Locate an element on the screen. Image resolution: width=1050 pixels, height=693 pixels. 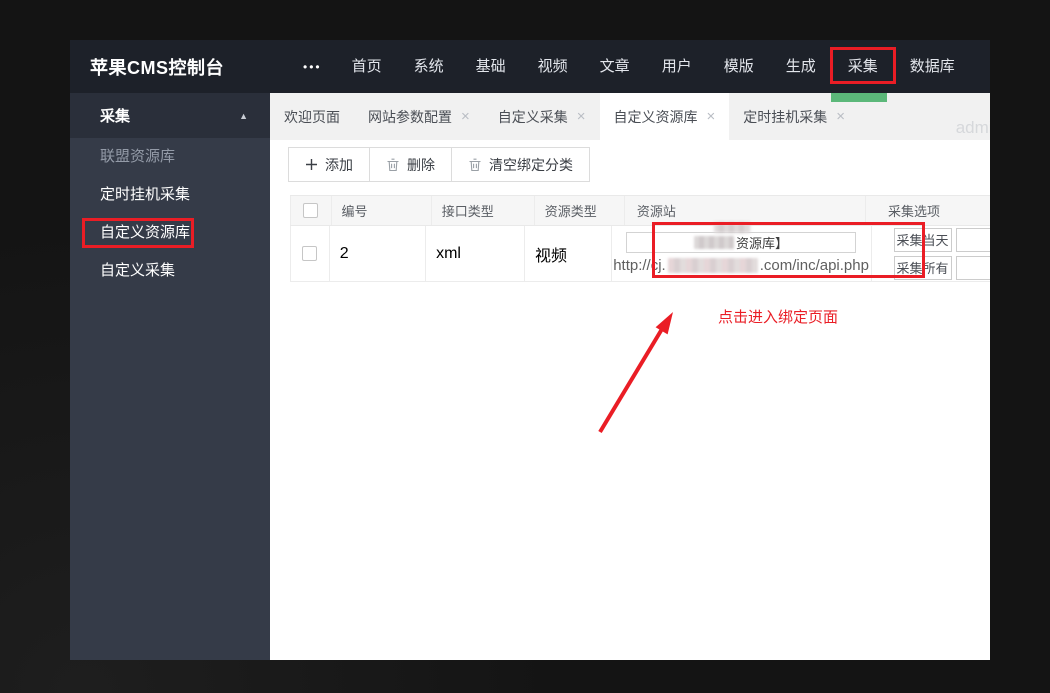
active-nav-indicator is located at coordinates (858, 97).